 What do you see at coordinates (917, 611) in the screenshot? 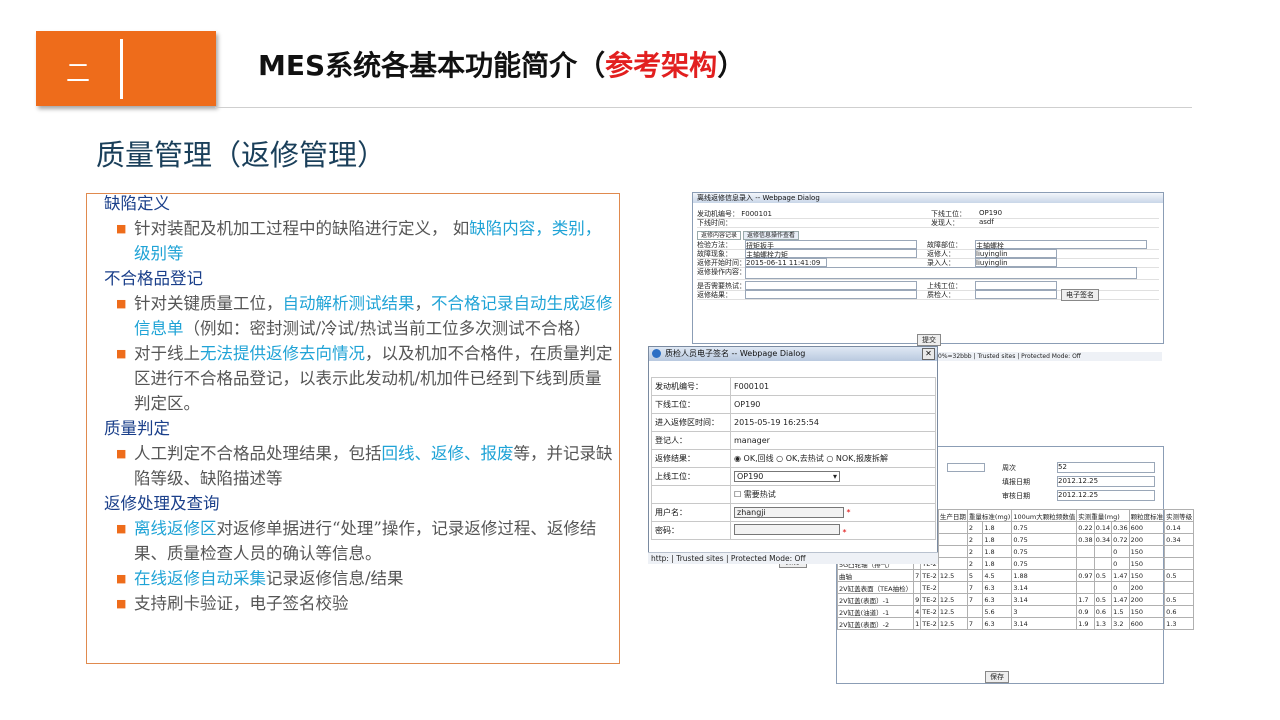
I see `table-cell: 4` at bounding box center [917, 611].